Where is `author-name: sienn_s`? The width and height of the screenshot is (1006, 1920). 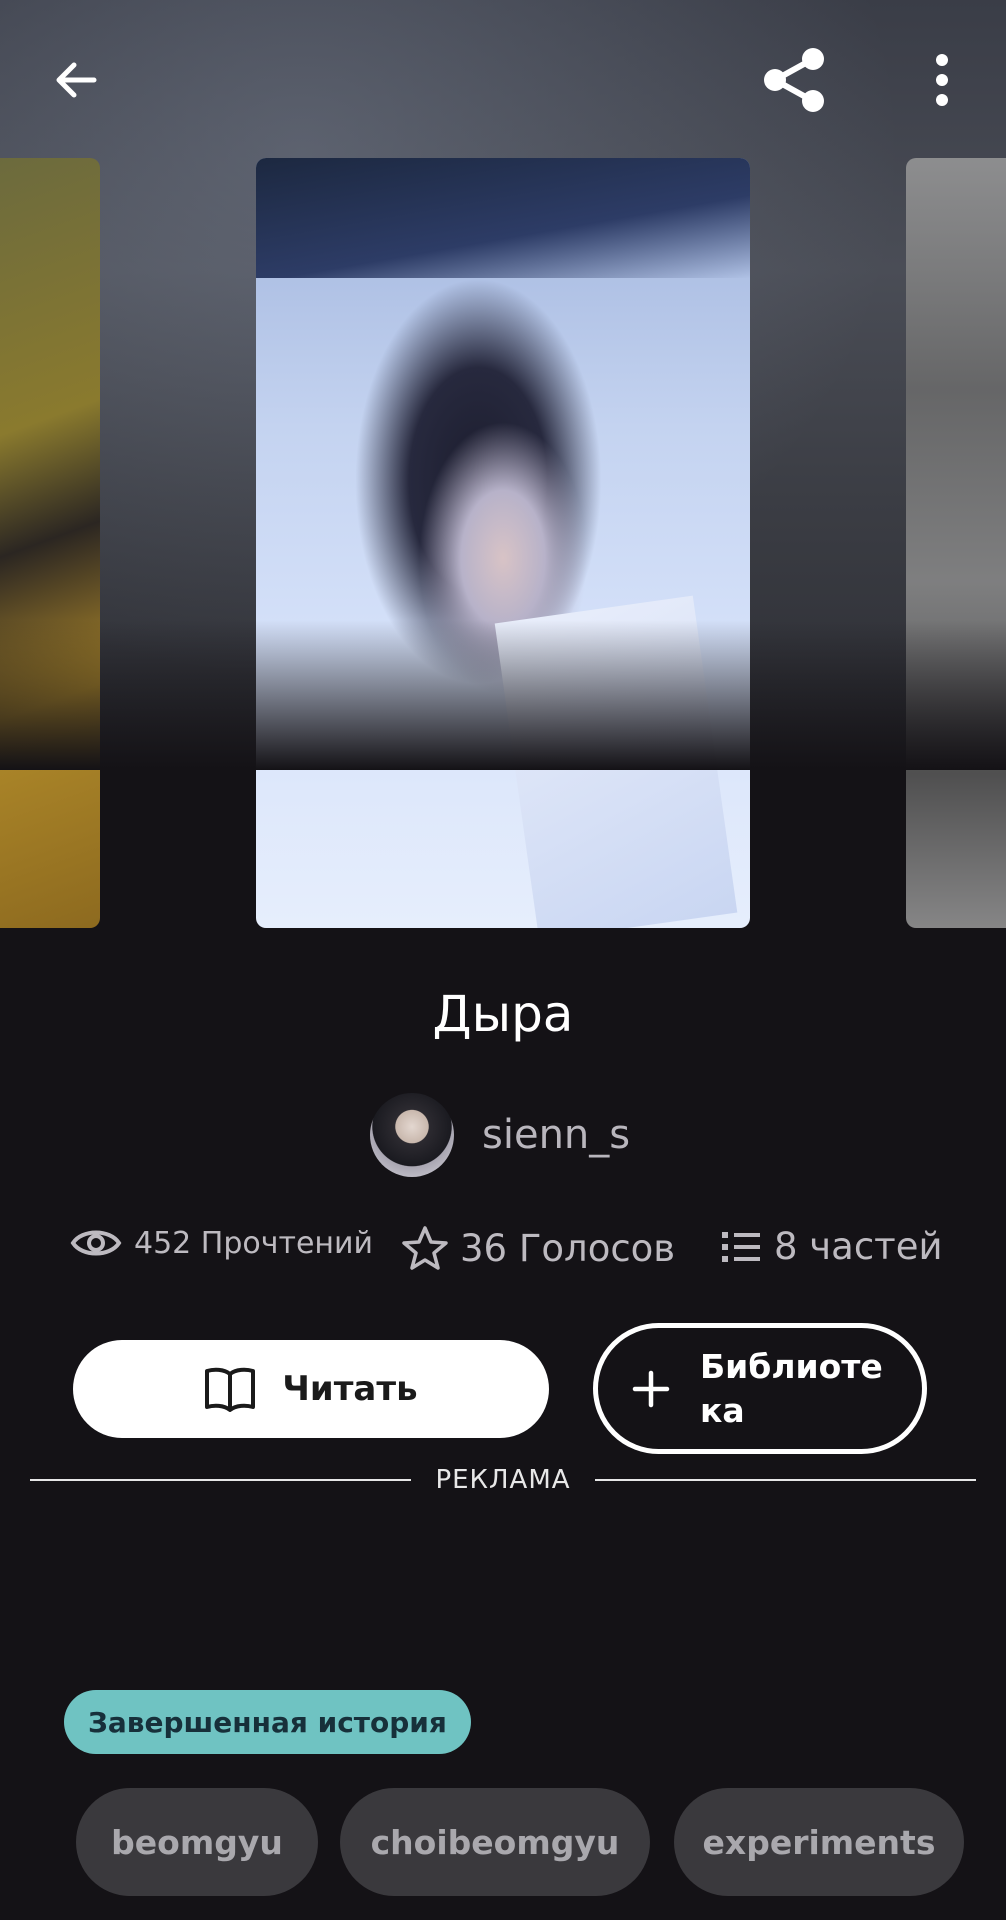 author-name: sienn_s is located at coordinates (556, 1135).